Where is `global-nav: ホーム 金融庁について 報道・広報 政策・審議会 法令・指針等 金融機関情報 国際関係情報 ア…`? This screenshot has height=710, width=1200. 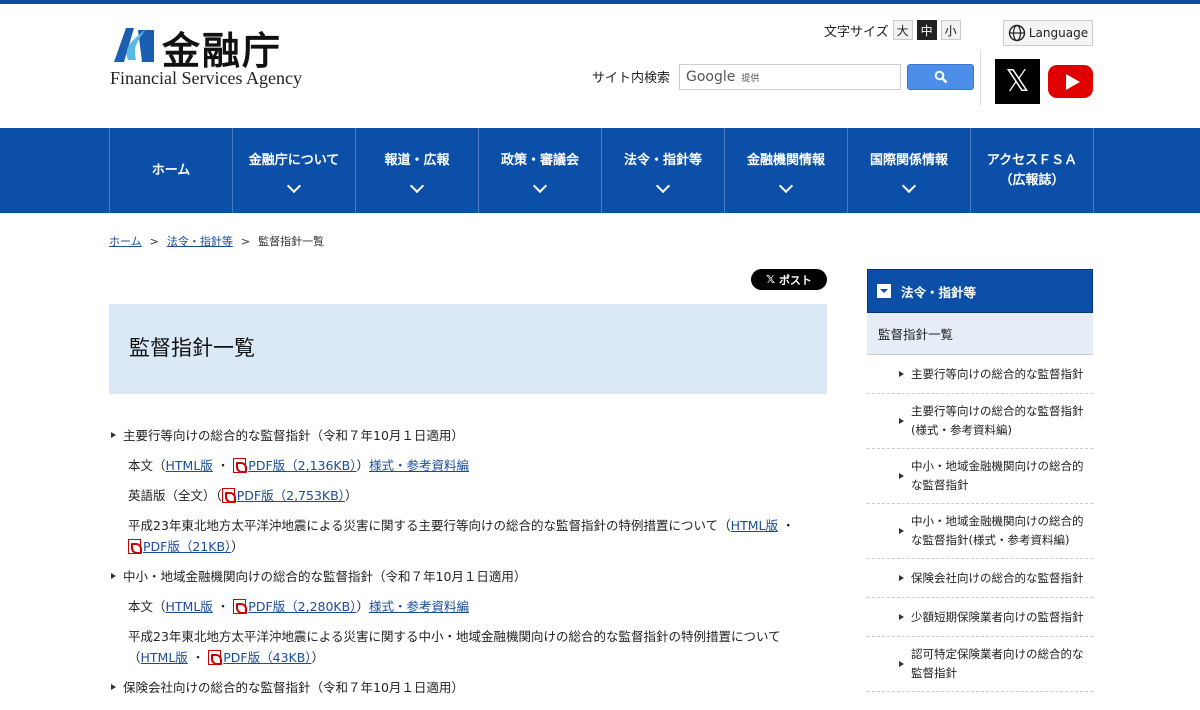 global-nav: ホーム 金融庁について 報道・広報 政策・審議会 法令・指針等 金融機関情報 国際関係情報 ア… is located at coordinates (600, 170).